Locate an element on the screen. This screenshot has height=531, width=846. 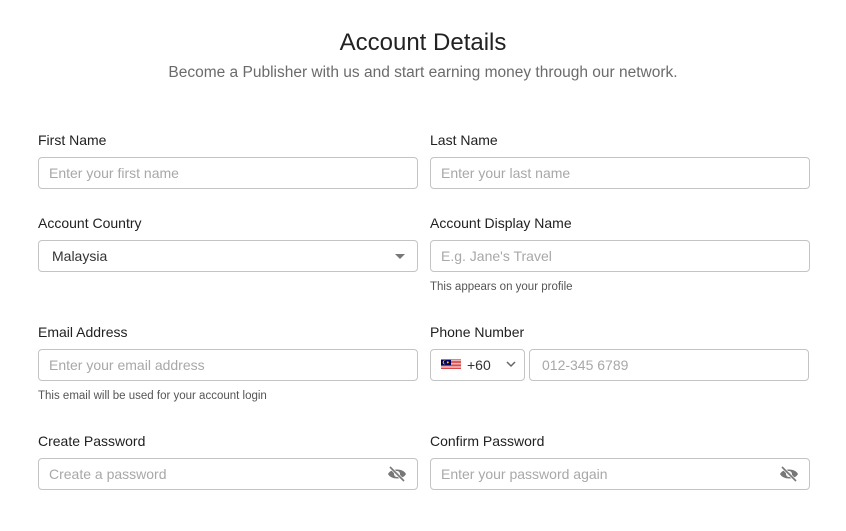
phone-input: 012-345 6789 is located at coordinates (669, 365).